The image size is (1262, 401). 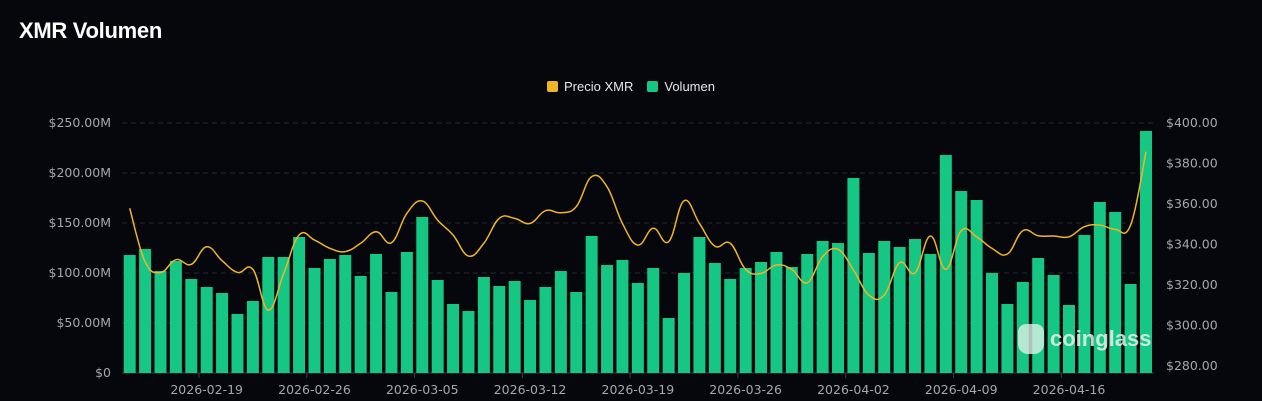 I want to click on x-tick-label: 2026-03-26, so click(x=745, y=389).